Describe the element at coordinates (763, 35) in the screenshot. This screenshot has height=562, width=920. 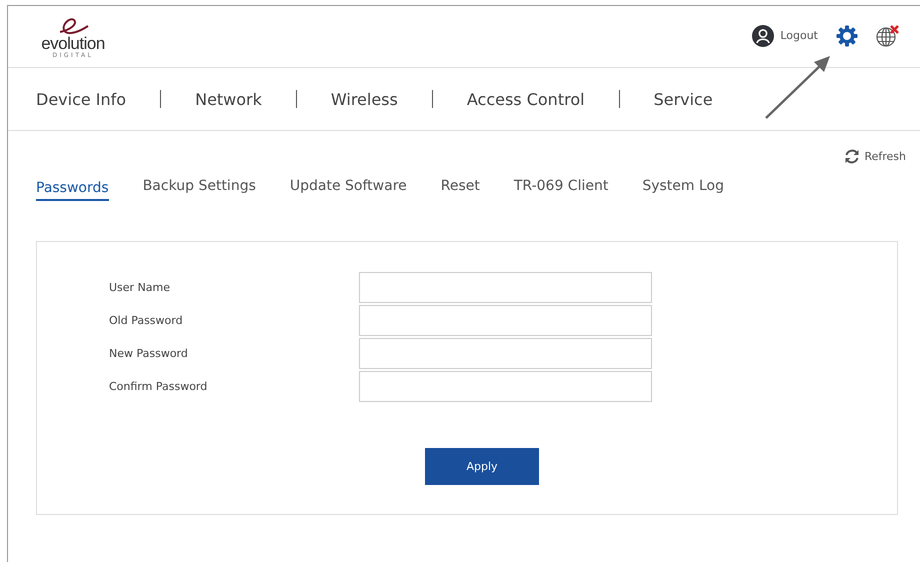
I see `user-avatar-icon` at that location.